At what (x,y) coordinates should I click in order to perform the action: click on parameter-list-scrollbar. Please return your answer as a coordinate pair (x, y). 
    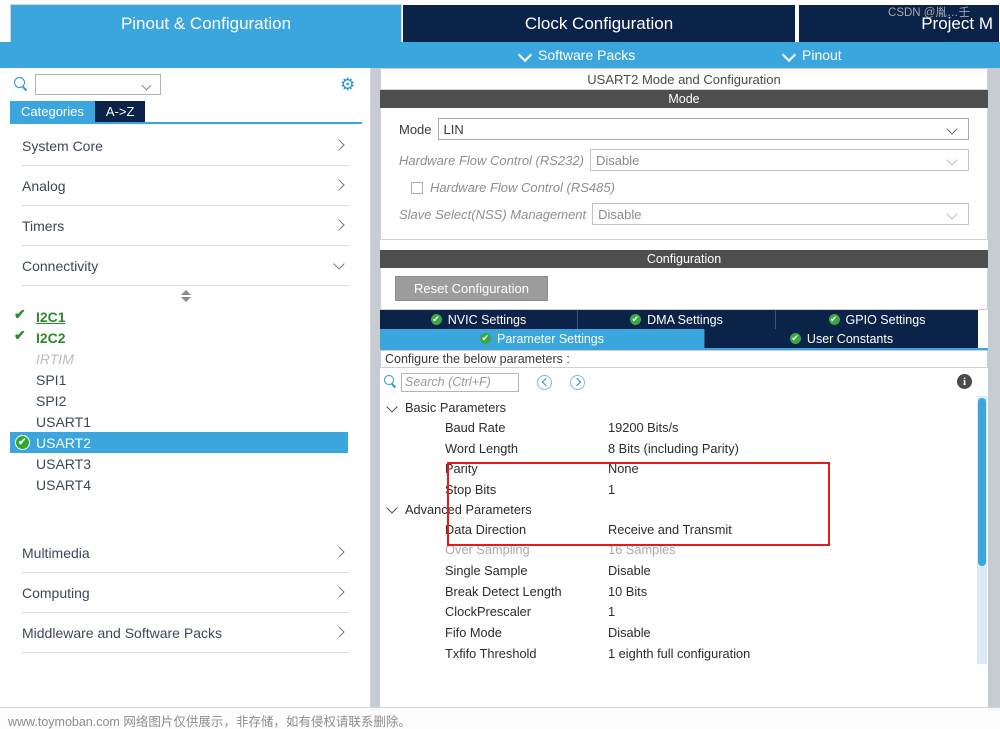
    Looking at the image, I should click on (982, 530).